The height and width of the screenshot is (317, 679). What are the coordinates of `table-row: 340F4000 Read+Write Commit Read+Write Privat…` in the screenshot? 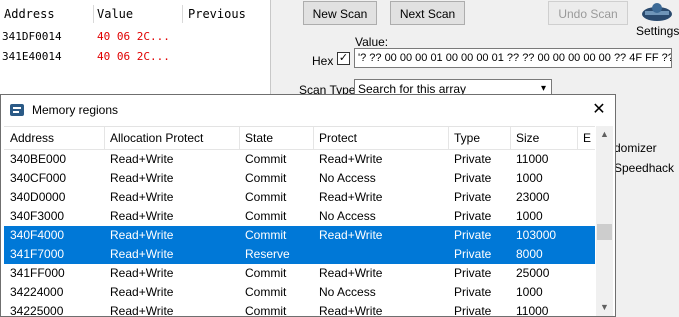 It's located at (299, 235).